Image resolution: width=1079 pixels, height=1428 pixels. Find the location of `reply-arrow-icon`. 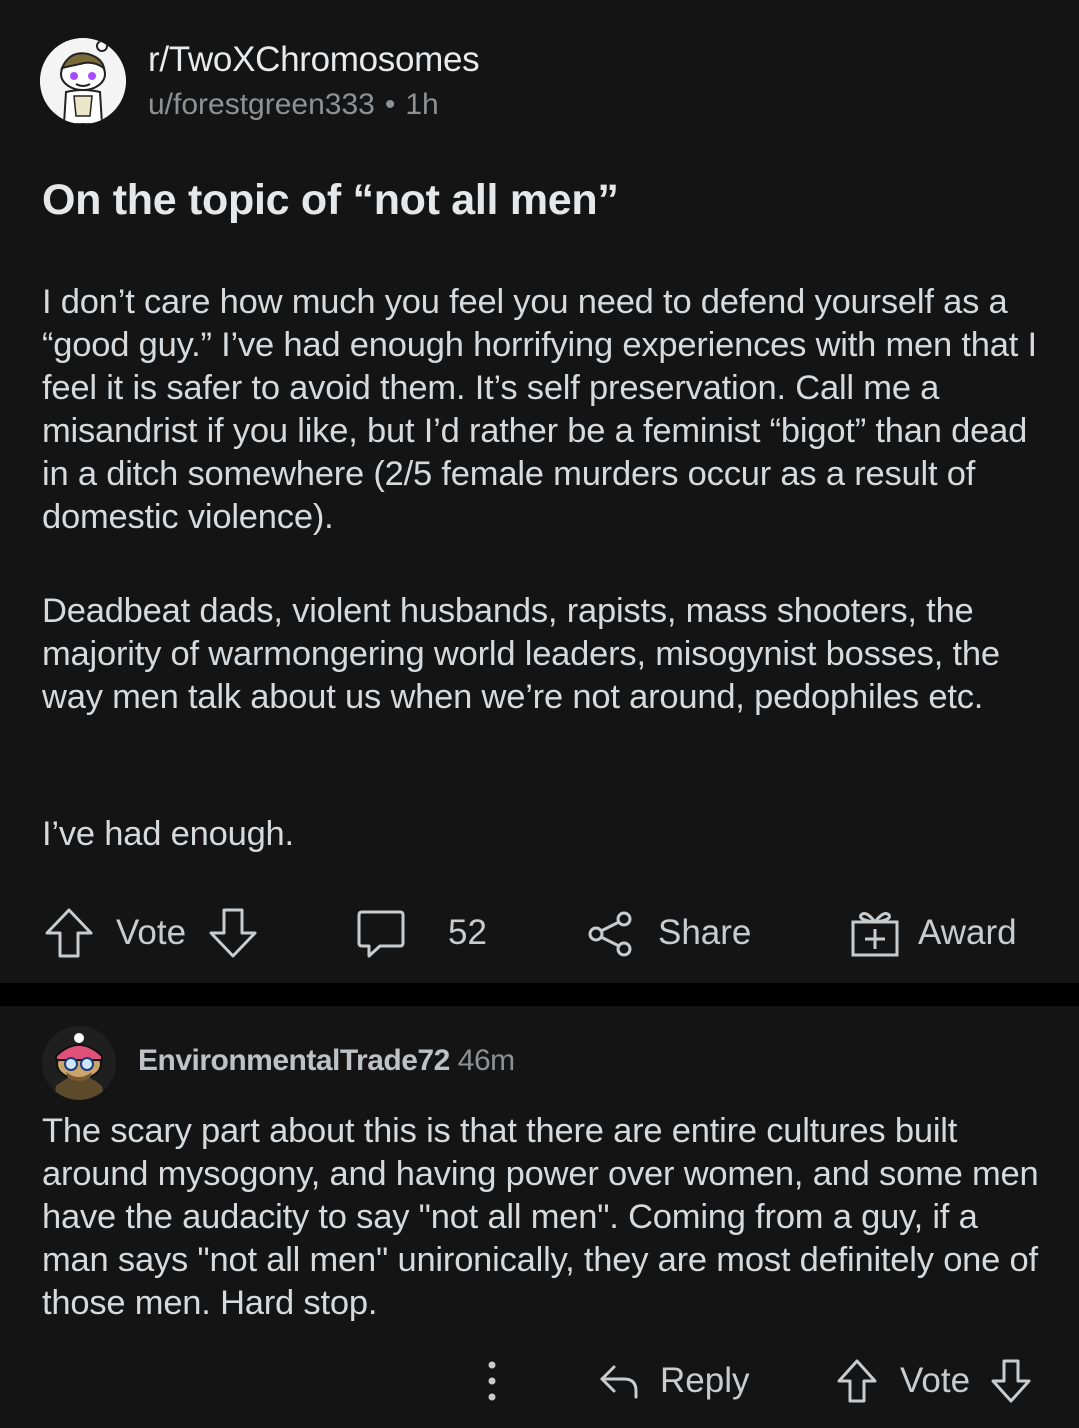

reply-arrow-icon is located at coordinates (619, 1382).